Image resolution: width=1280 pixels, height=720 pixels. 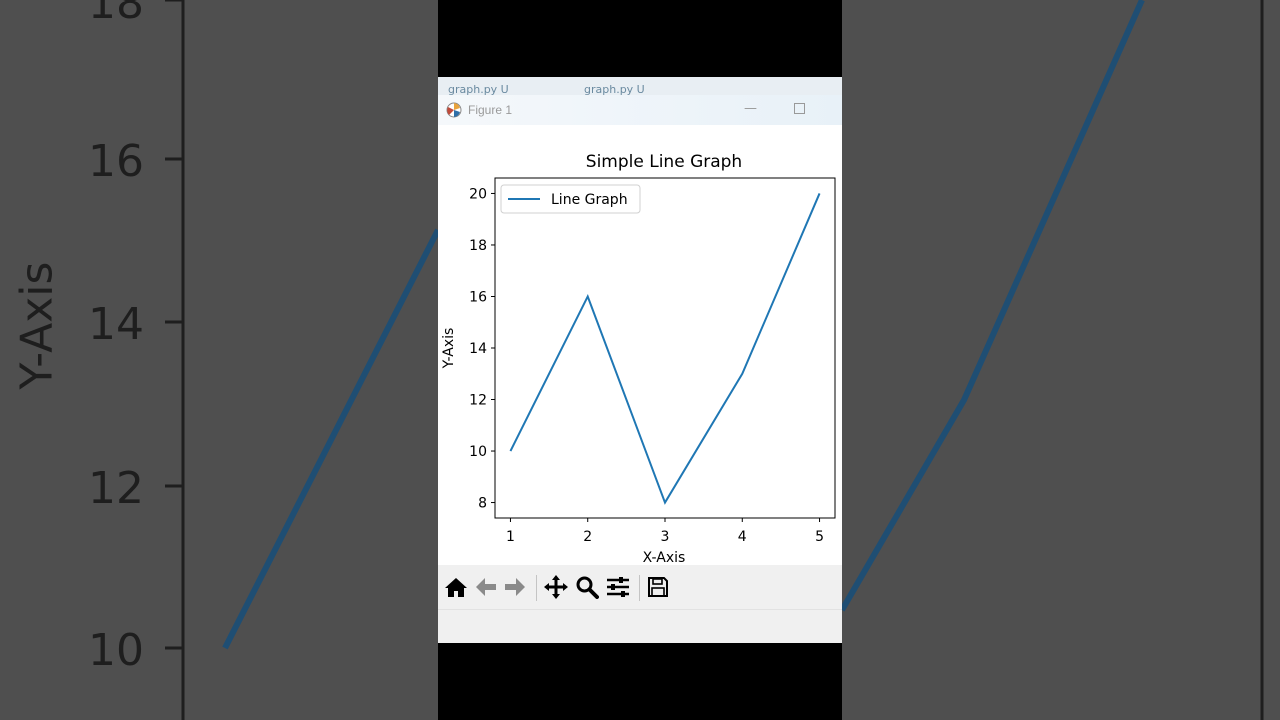 I want to click on configure-subplots-button, so click(x=618, y=587).